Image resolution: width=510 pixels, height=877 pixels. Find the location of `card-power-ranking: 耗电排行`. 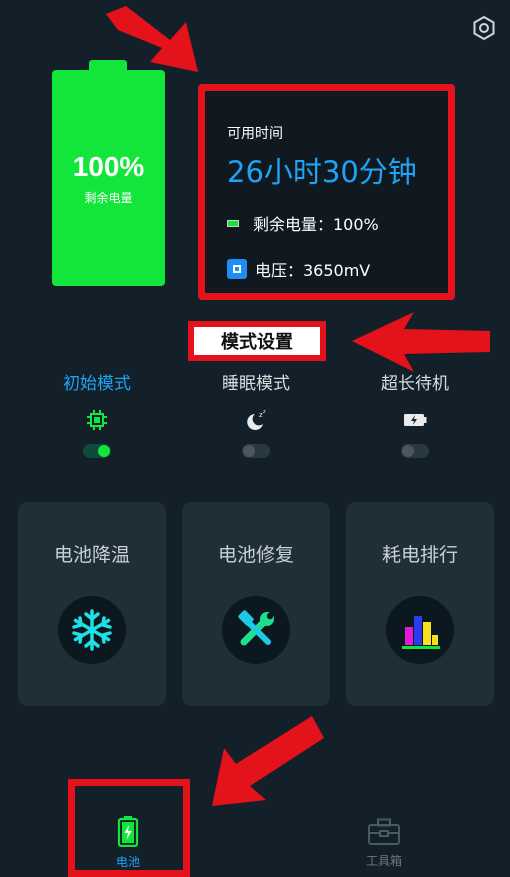

card-power-ranking: 耗电排行 is located at coordinates (420, 604).